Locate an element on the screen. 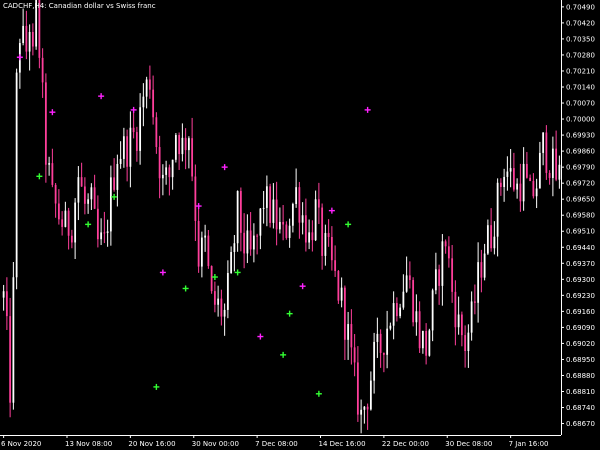  price-tick-label: 0.69860 is located at coordinates (580, 152).